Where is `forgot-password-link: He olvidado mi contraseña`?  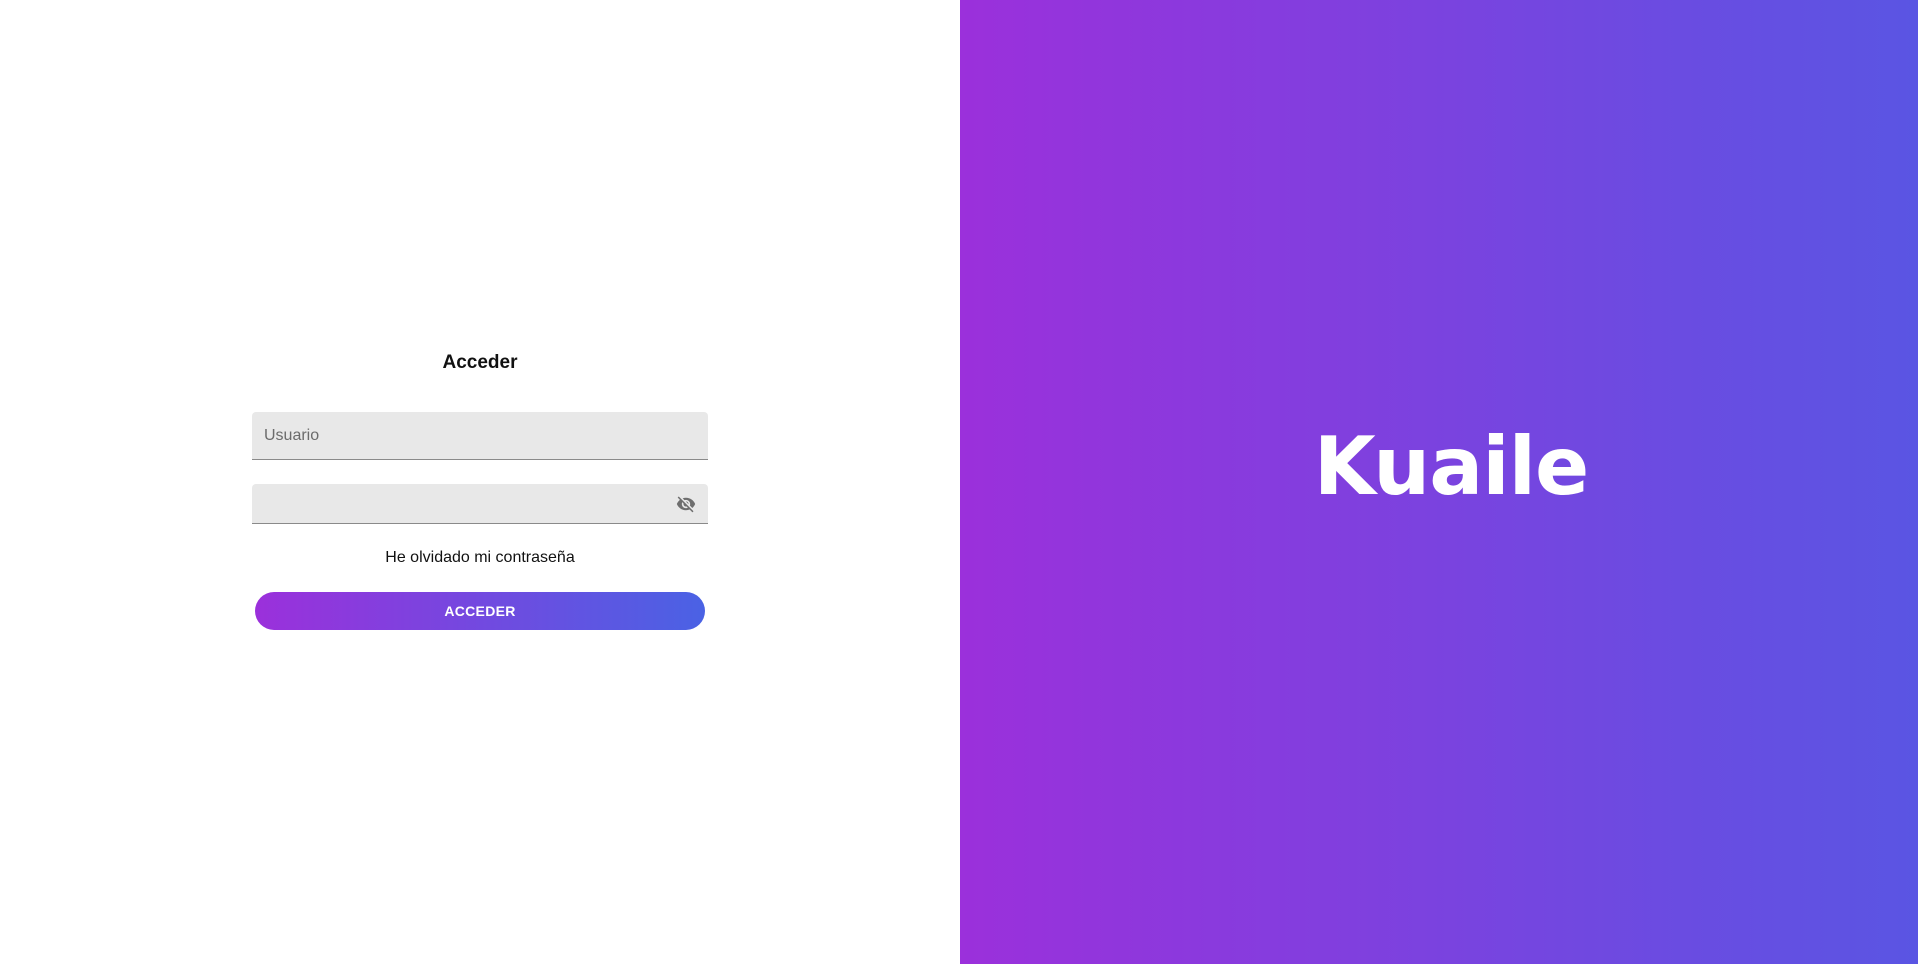 forgot-password-link: He olvidado mi contraseña is located at coordinates (480, 558).